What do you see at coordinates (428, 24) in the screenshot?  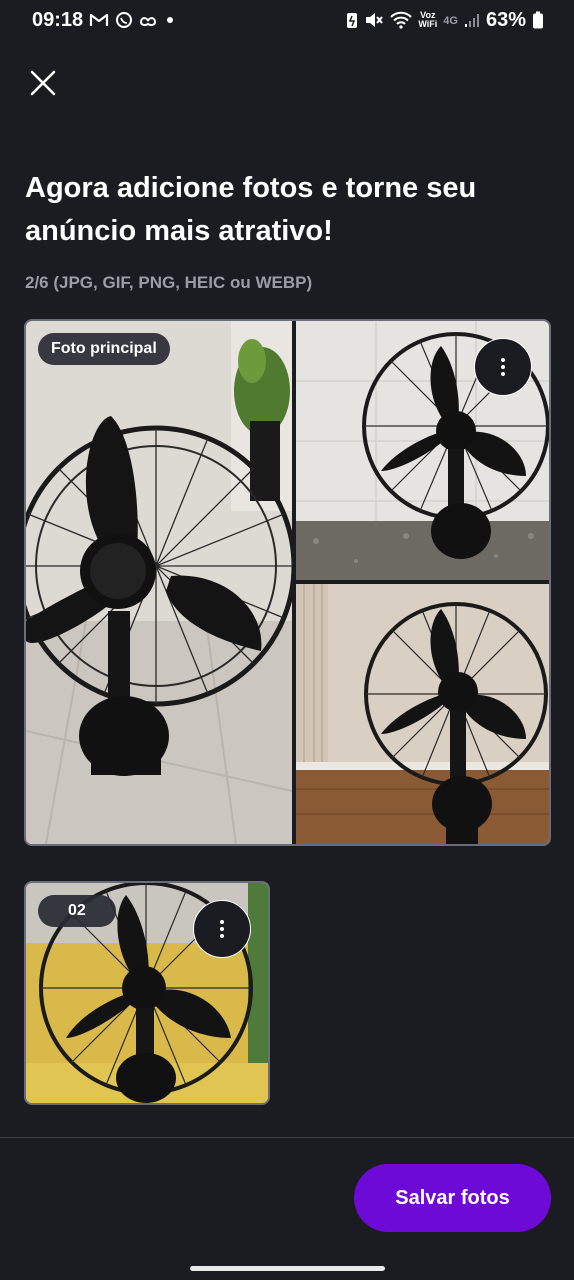 I see `wifi-label: WiFi` at bounding box center [428, 24].